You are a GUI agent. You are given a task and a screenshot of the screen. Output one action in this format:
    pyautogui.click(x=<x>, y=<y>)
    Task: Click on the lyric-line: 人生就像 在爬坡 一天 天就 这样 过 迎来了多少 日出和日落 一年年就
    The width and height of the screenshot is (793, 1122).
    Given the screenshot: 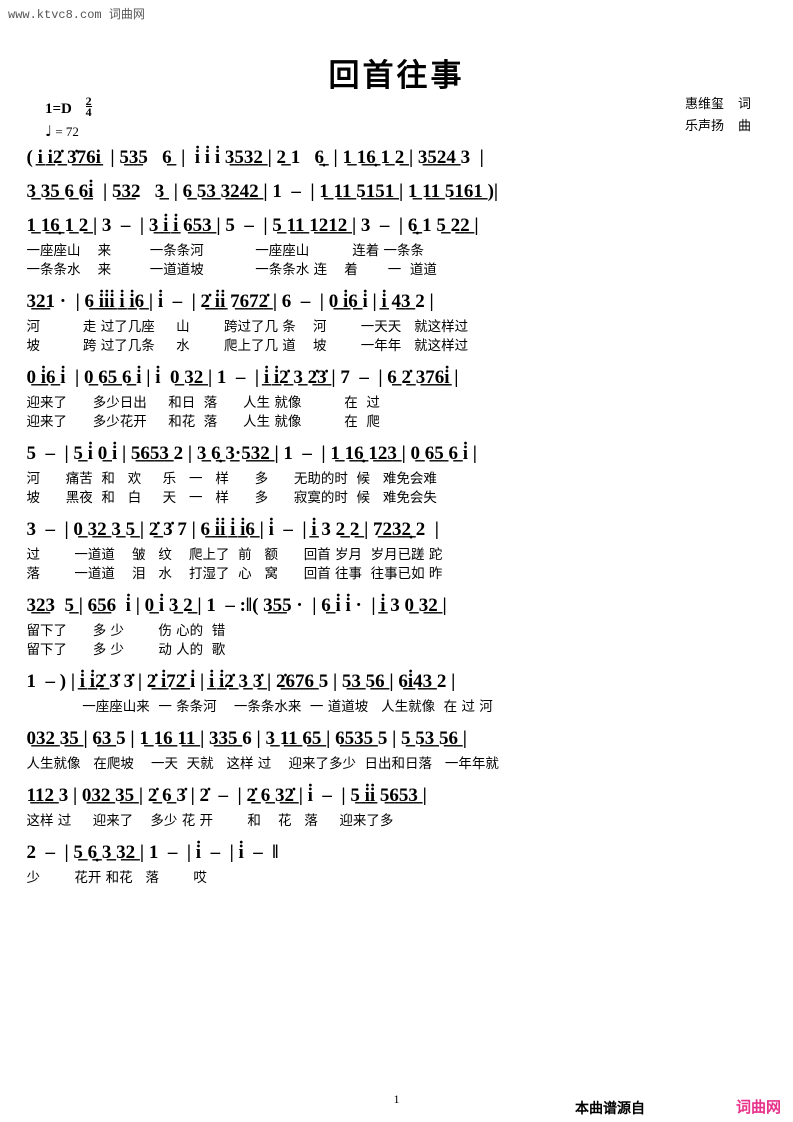 What is the action you would take?
    pyautogui.click(x=262, y=764)
    